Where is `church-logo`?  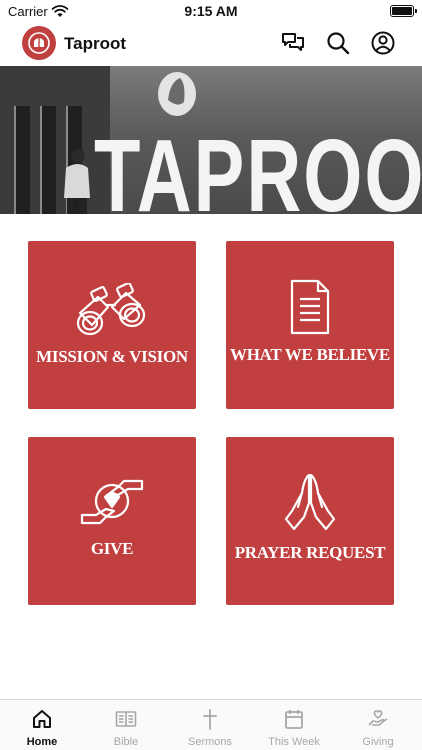
church-logo is located at coordinates (39, 43).